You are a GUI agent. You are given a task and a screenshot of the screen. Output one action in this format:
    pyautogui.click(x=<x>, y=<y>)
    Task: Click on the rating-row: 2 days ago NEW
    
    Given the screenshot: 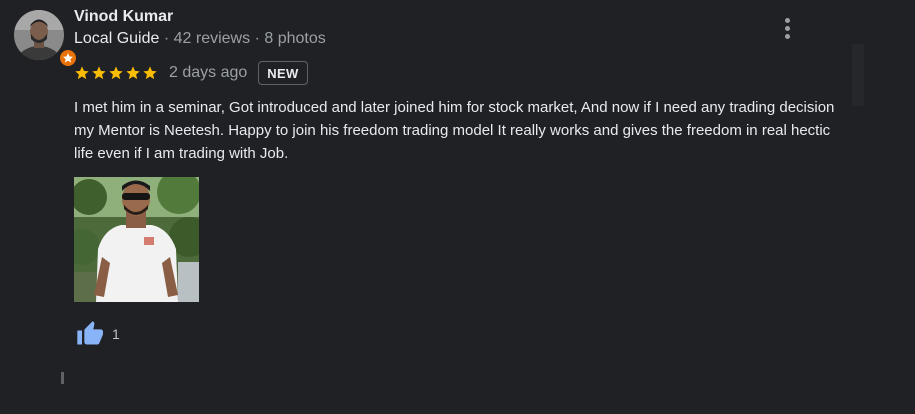 What is the action you would take?
    pyautogui.click(x=191, y=73)
    